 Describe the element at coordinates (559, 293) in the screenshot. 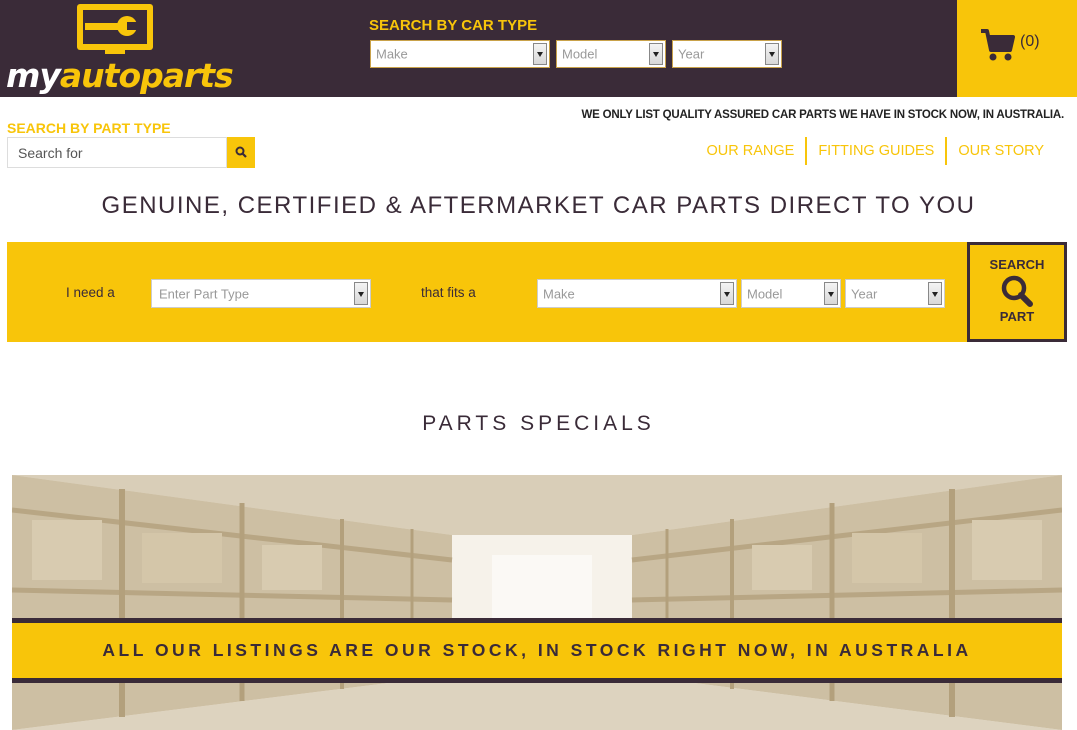

I see `finder-make-value: Make` at that location.